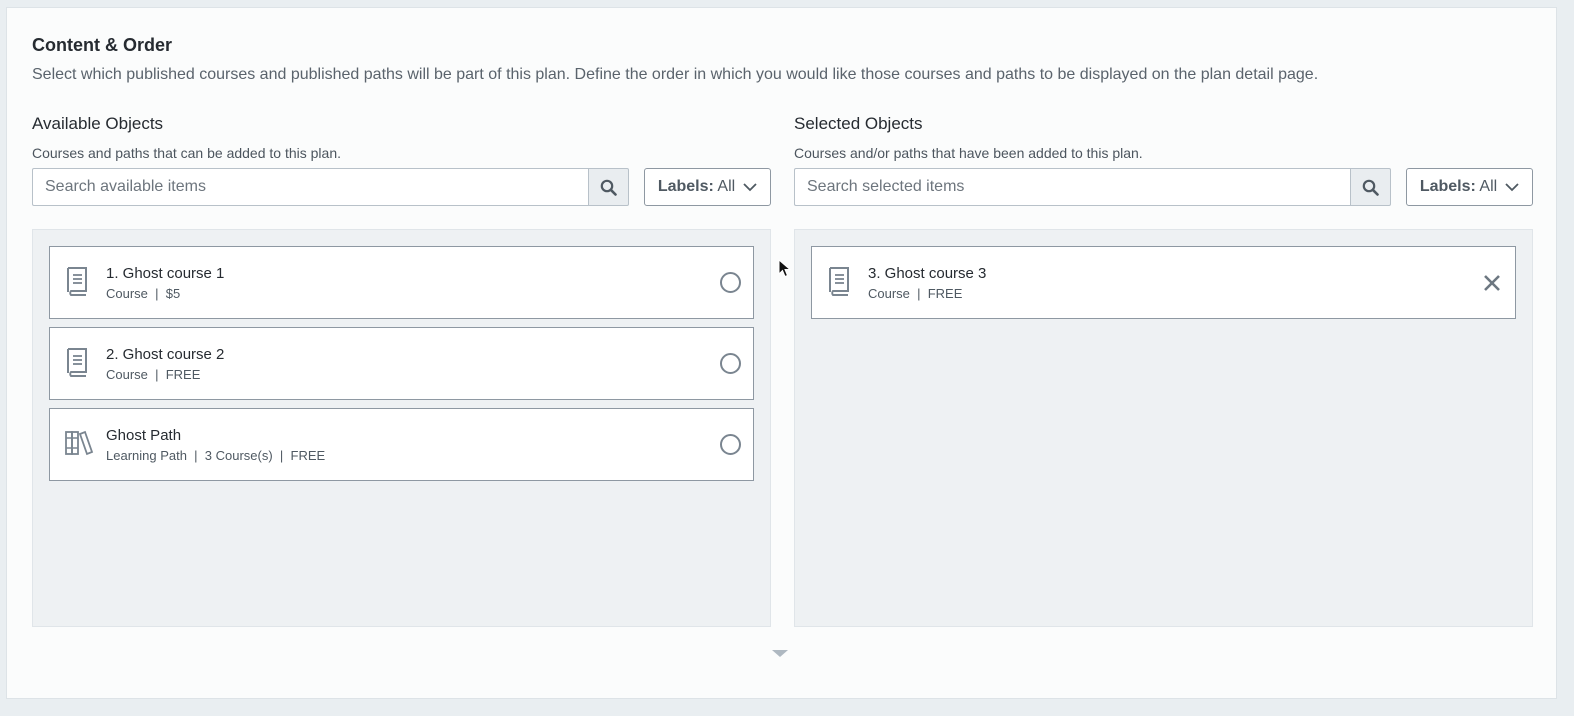 Image resolution: width=1574 pixels, height=716 pixels. I want to click on labels-filter-available: Labels: All, so click(707, 187).